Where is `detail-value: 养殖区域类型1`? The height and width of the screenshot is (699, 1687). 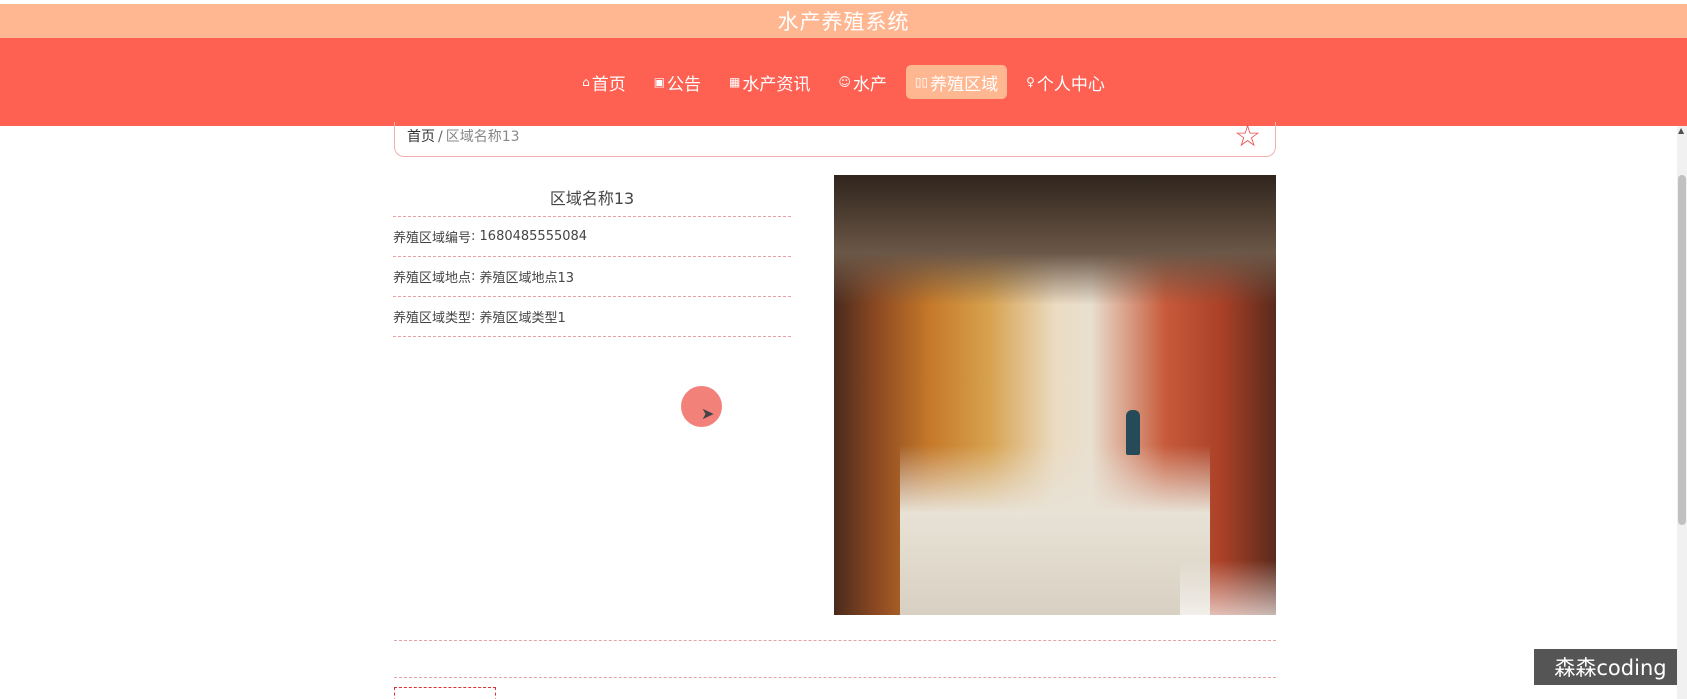
detail-value: 养殖区域类型1 is located at coordinates (522, 318).